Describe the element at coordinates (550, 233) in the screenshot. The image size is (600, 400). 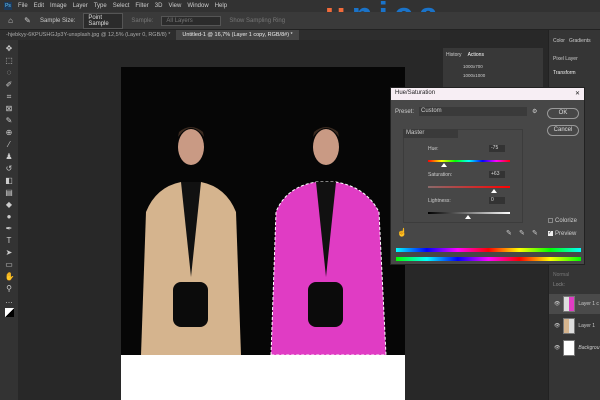
I see `preview-checkbox: ✓` at that location.